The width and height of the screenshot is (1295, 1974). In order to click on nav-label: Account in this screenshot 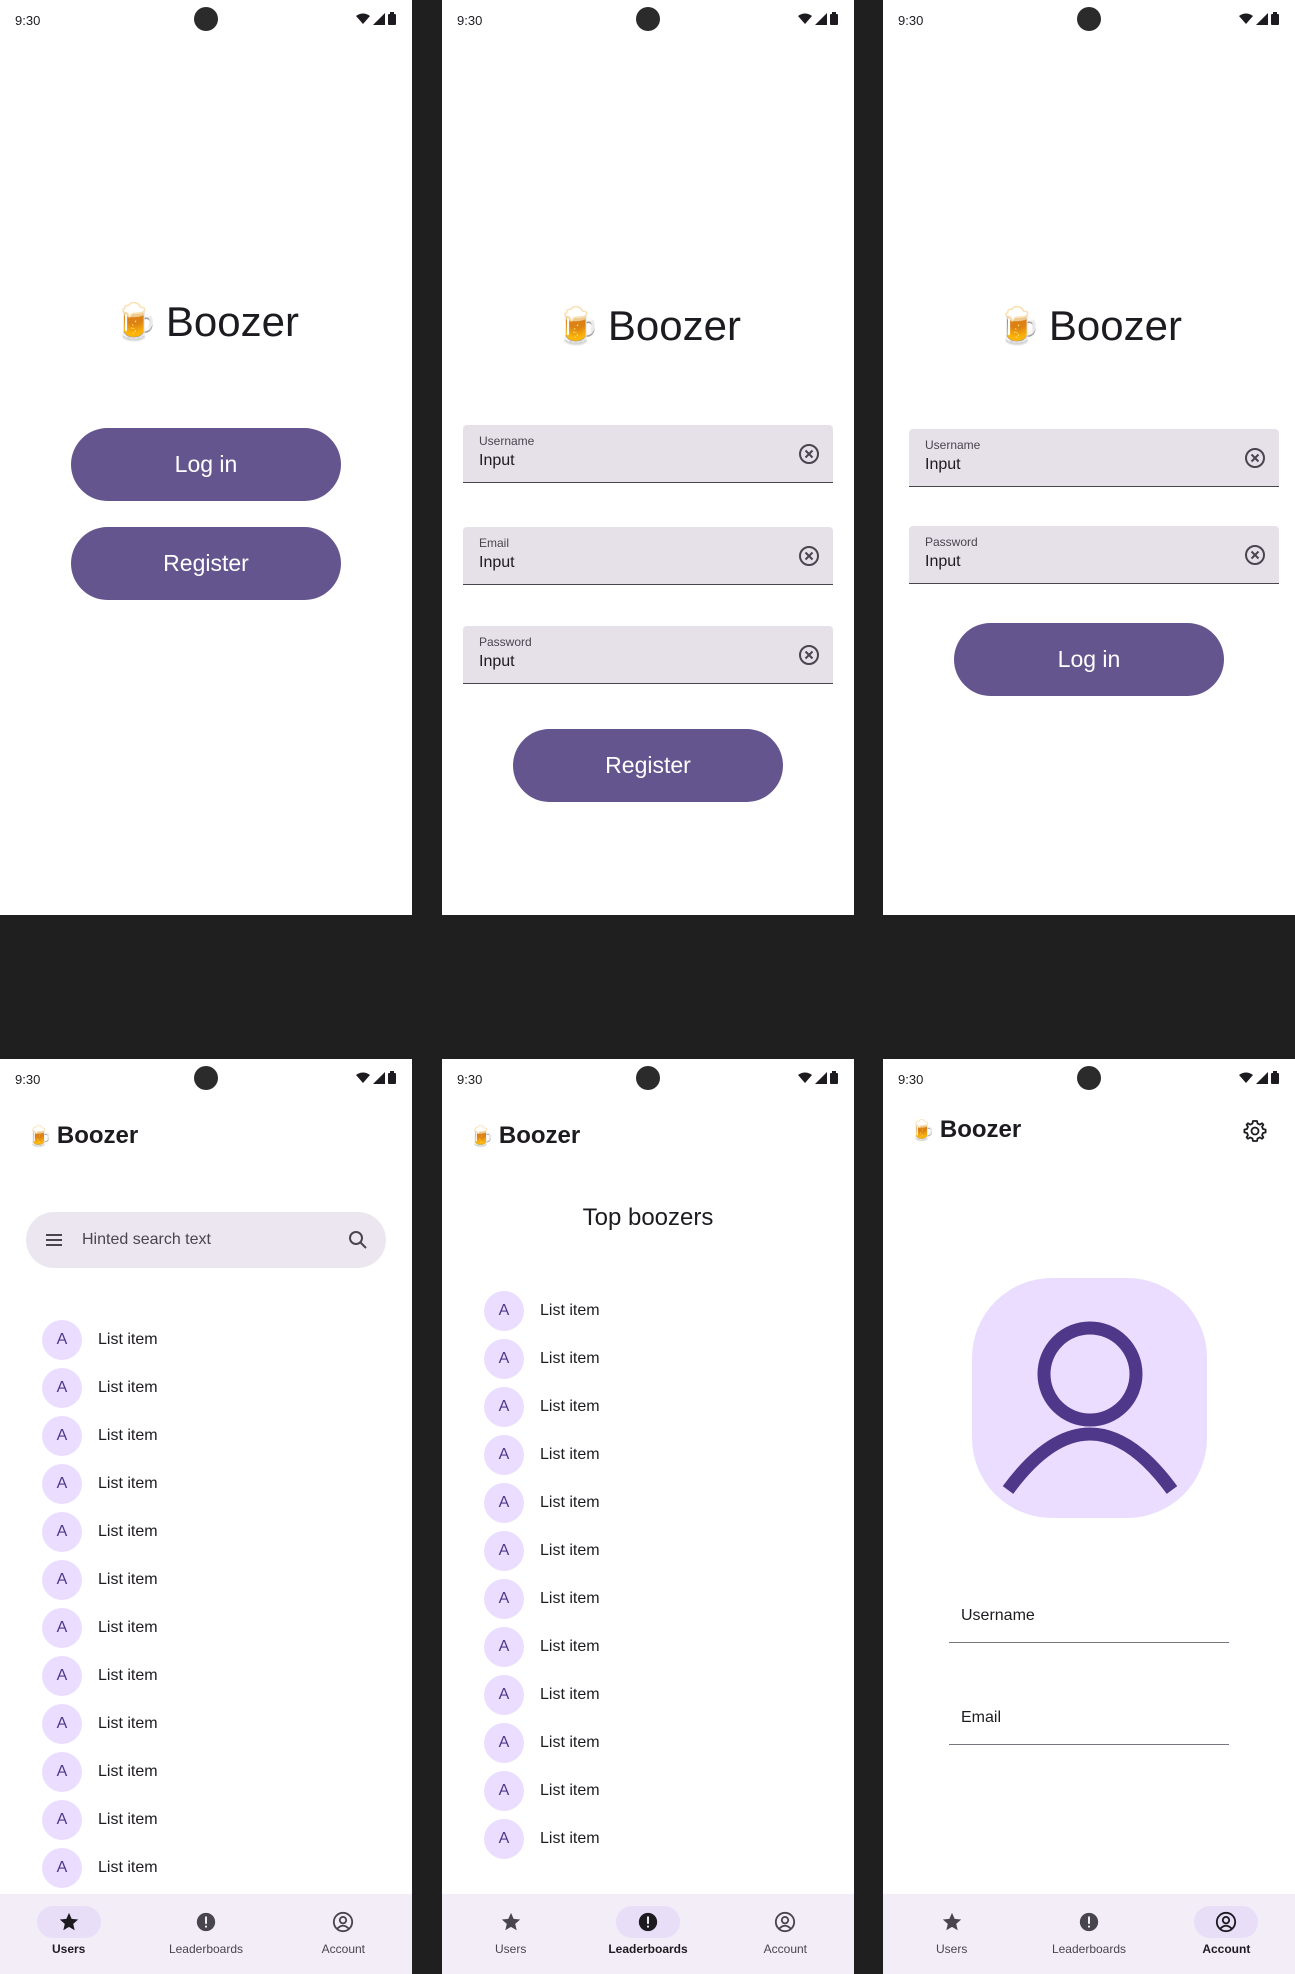, I will do `click(1226, 1949)`.